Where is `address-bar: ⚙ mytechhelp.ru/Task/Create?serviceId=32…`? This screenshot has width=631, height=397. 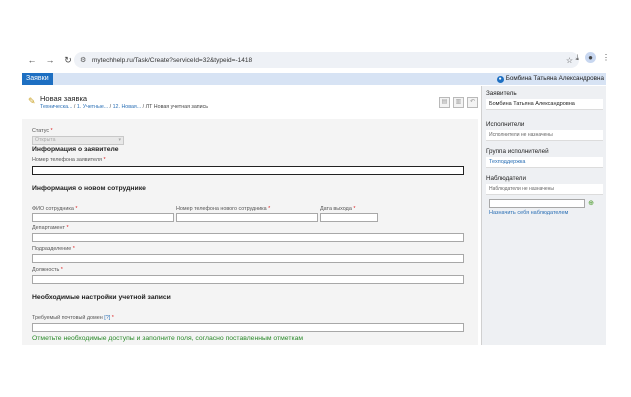 address-bar: ⚙ mytechhelp.ru/Task/Create?serviceId=32… is located at coordinates (326, 60).